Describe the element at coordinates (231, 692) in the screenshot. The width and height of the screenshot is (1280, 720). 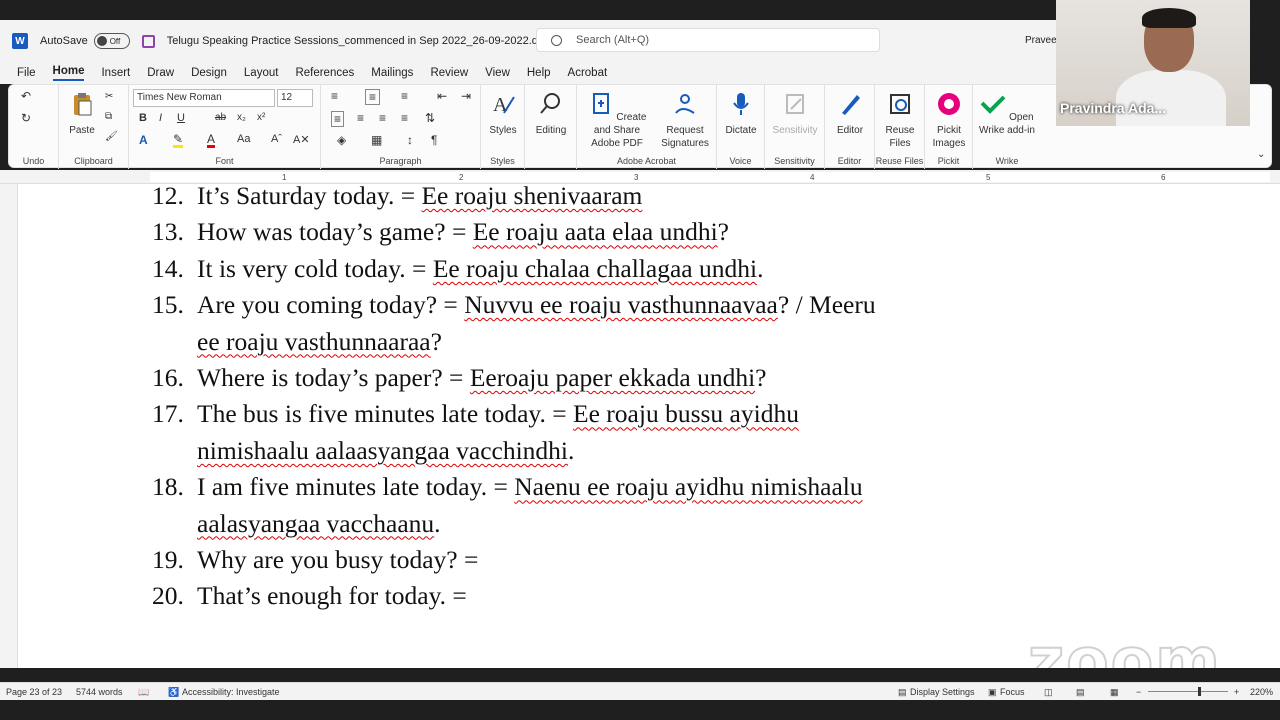
I see `accessibility-status: Accessibility: Investigate` at that location.